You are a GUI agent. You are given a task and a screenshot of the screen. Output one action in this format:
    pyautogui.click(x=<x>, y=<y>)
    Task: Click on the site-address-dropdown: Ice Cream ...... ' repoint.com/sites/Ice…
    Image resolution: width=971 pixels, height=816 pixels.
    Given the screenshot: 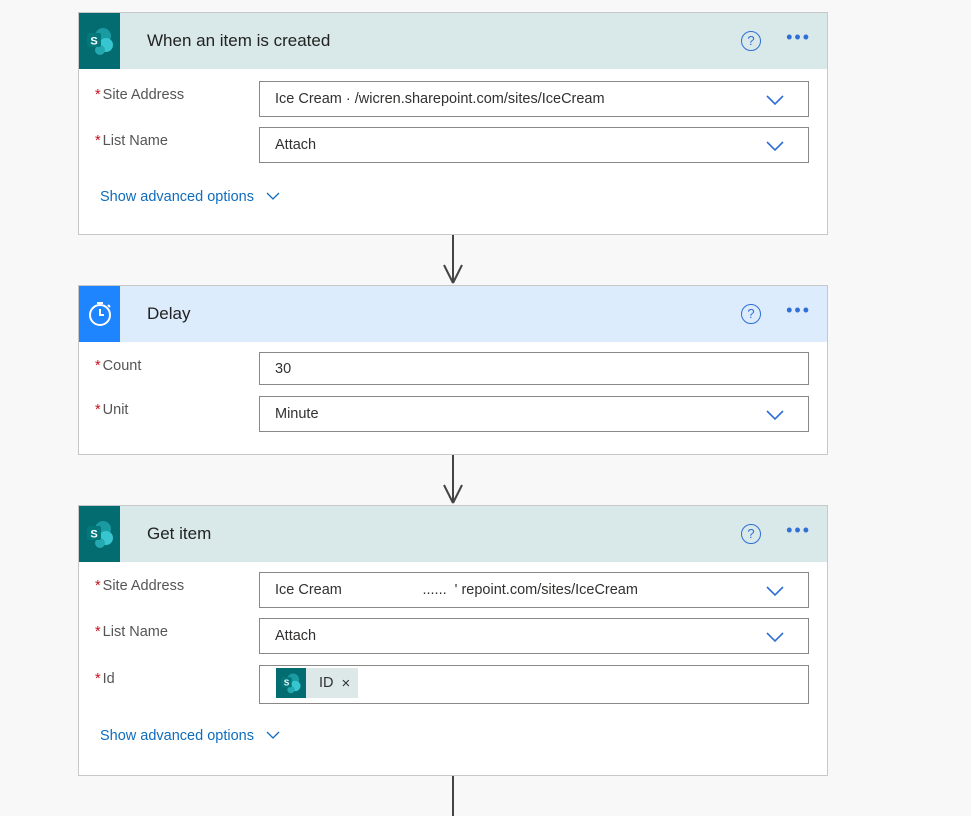 What is the action you would take?
    pyautogui.click(x=534, y=590)
    